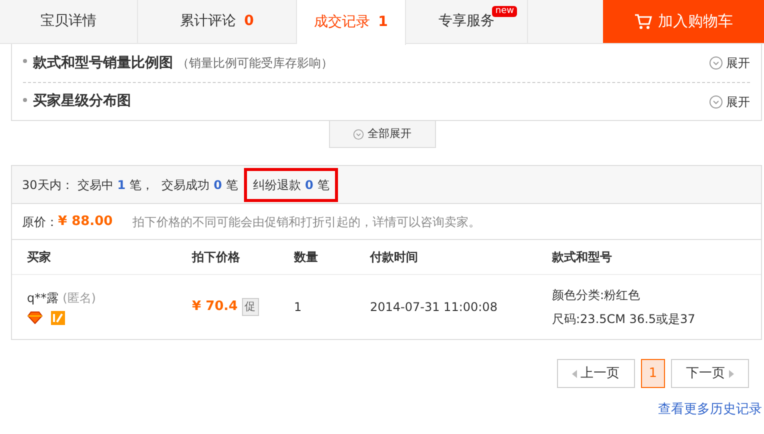 This screenshot has width=764, height=434. What do you see at coordinates (595, 373) in the screenshot?
I see `previous-page-button: 上一页` at bounding box center [595, 373].